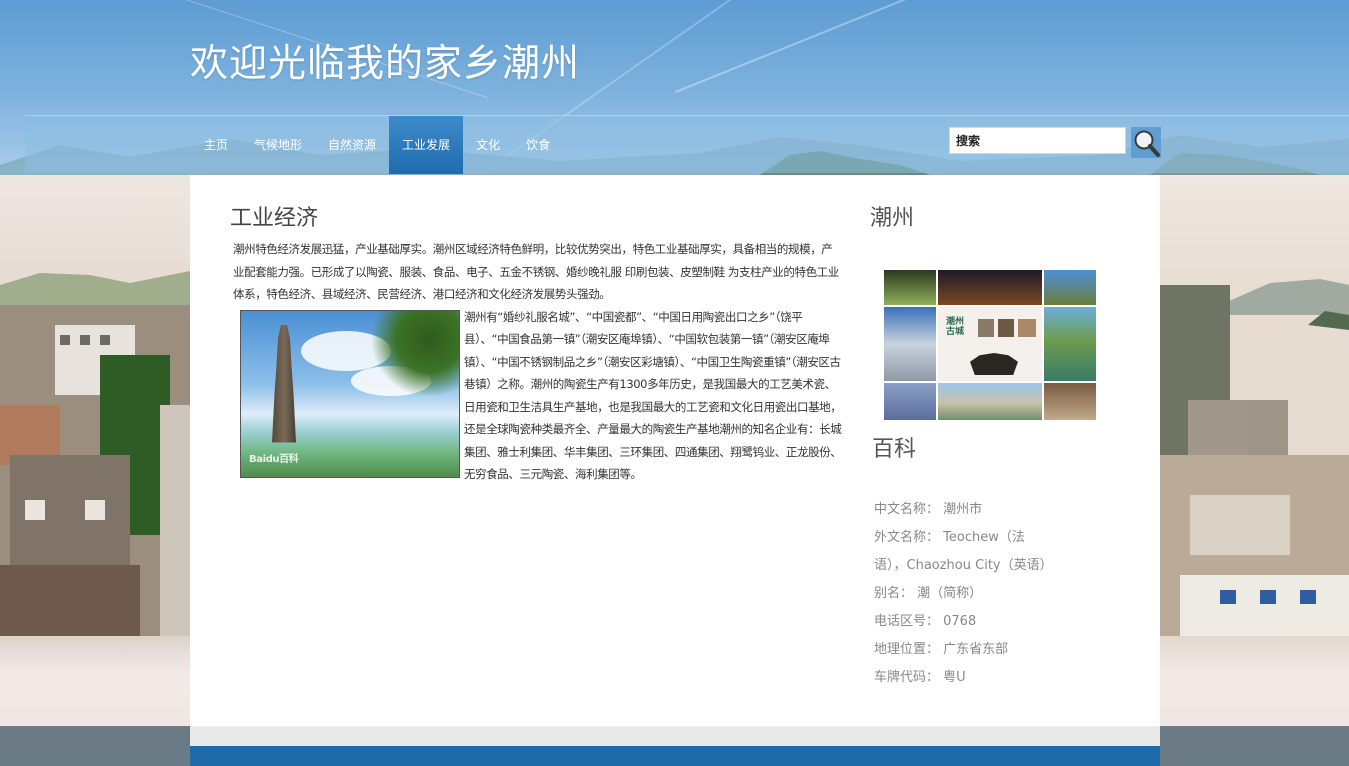  Describe the element at coordinates (385, 63) in the screenshot. I see `site-title: 欢迎光临我的家乡潮州` at that location.